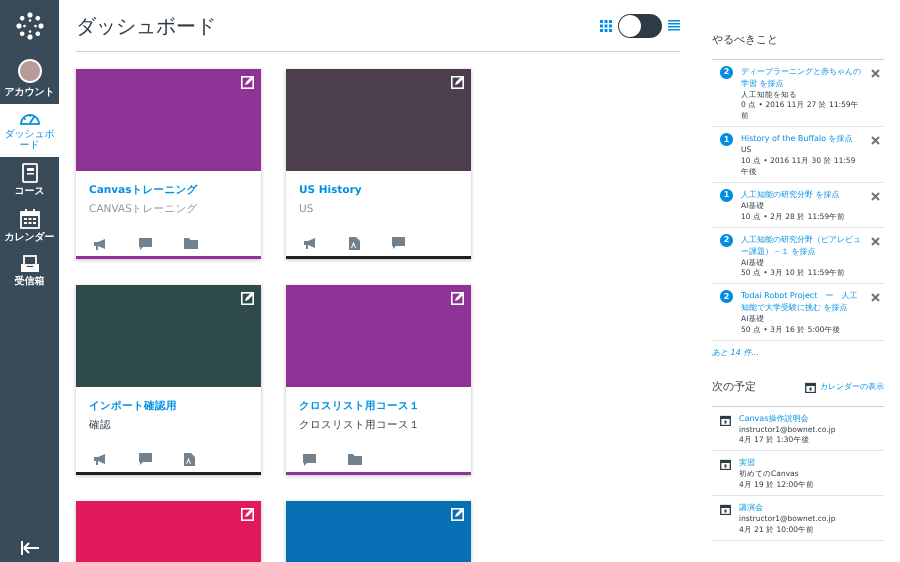  What do you see at coordinates (30, 26) in the screenshot?
I see `logo-icon` at bounding box center [30, 26].